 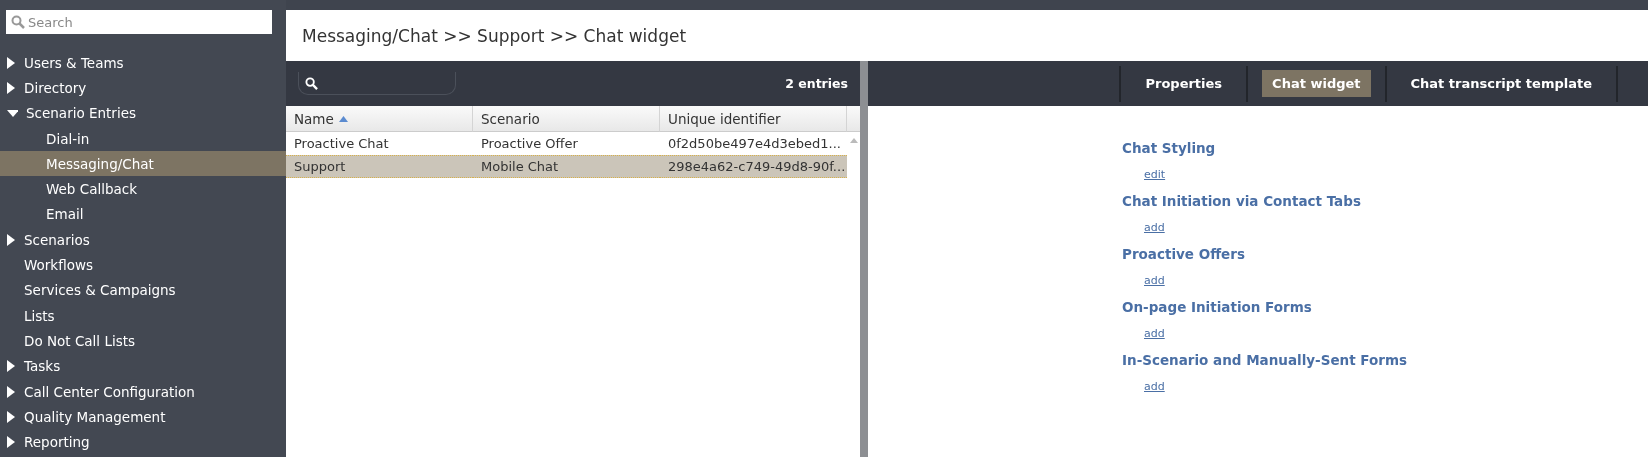 I want to click on scroll-up-icon, so click(x=853, y=140).